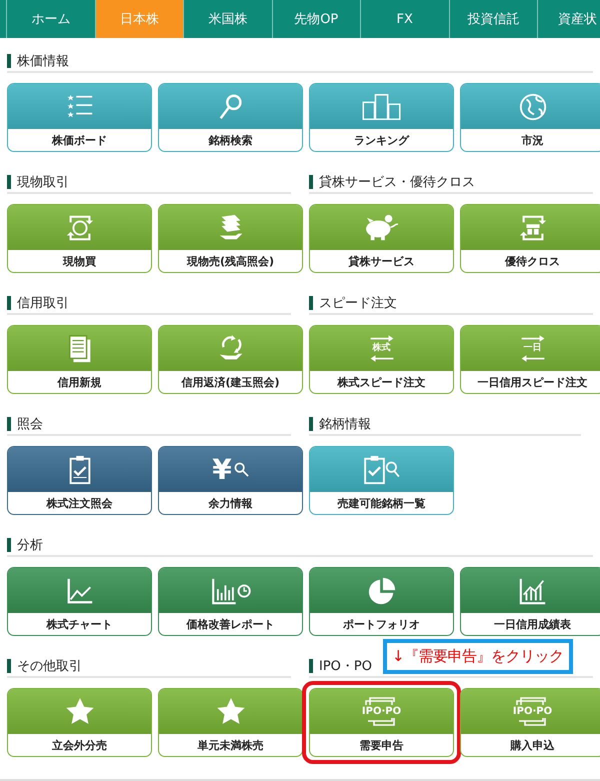  Describe the element at coordinates (478, 656) in the screenshot. I see `callout: ↓『需要申告』をクリック` at that location.